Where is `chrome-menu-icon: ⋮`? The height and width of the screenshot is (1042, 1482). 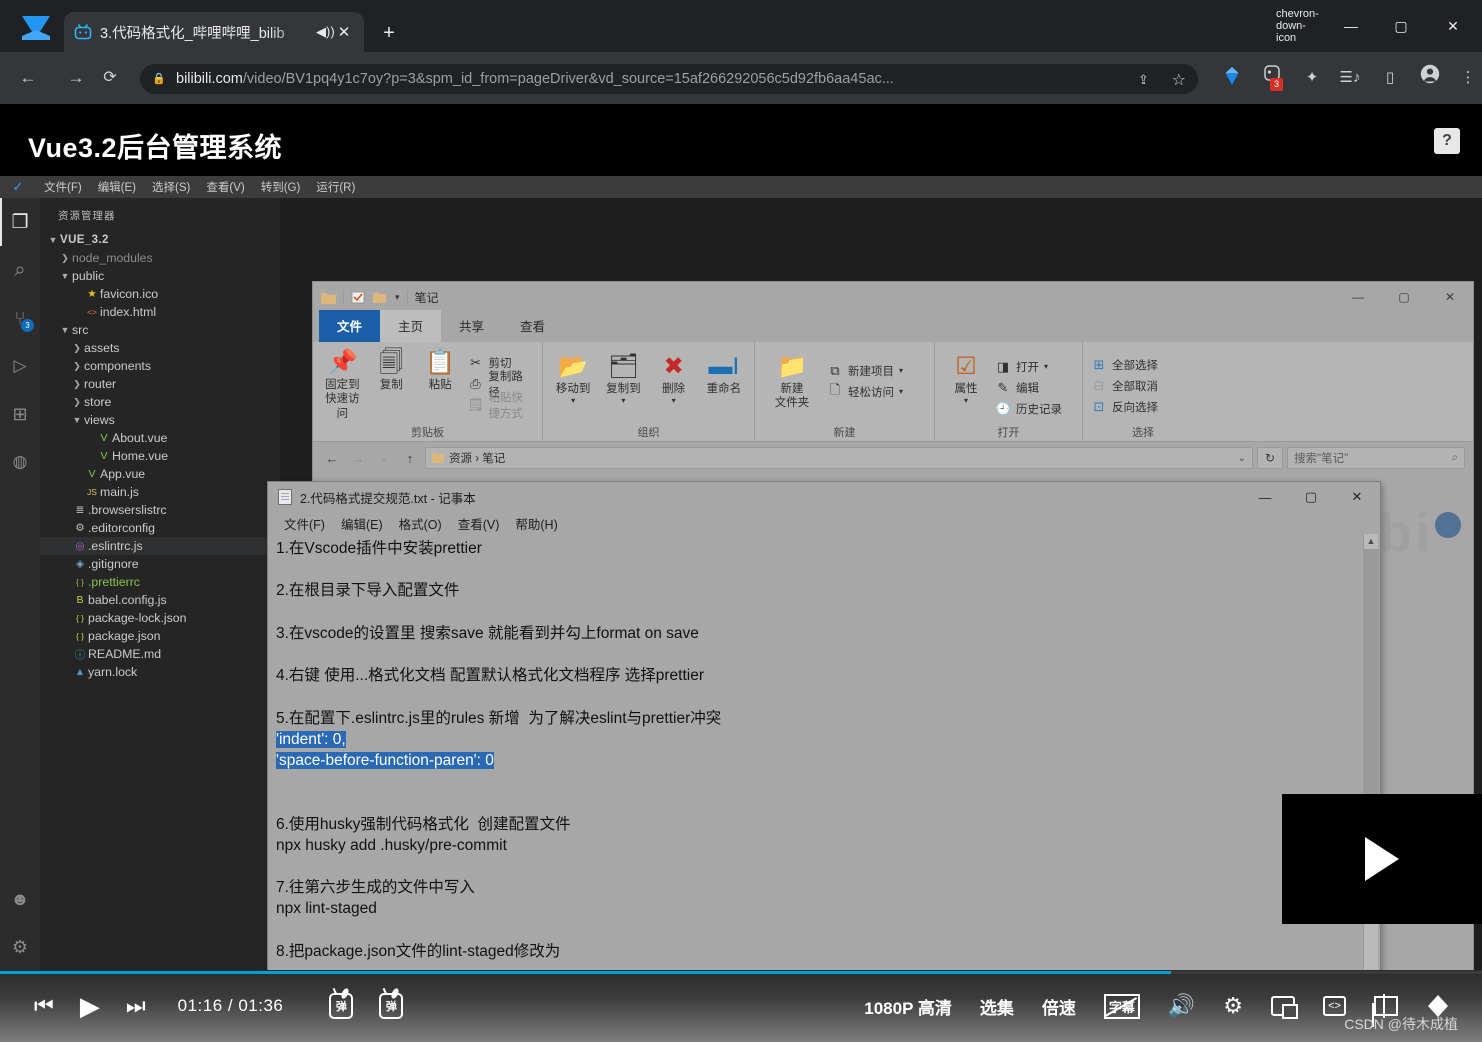 chrome-menu-icon: ⋮ is located at coordinates (1468, 78).